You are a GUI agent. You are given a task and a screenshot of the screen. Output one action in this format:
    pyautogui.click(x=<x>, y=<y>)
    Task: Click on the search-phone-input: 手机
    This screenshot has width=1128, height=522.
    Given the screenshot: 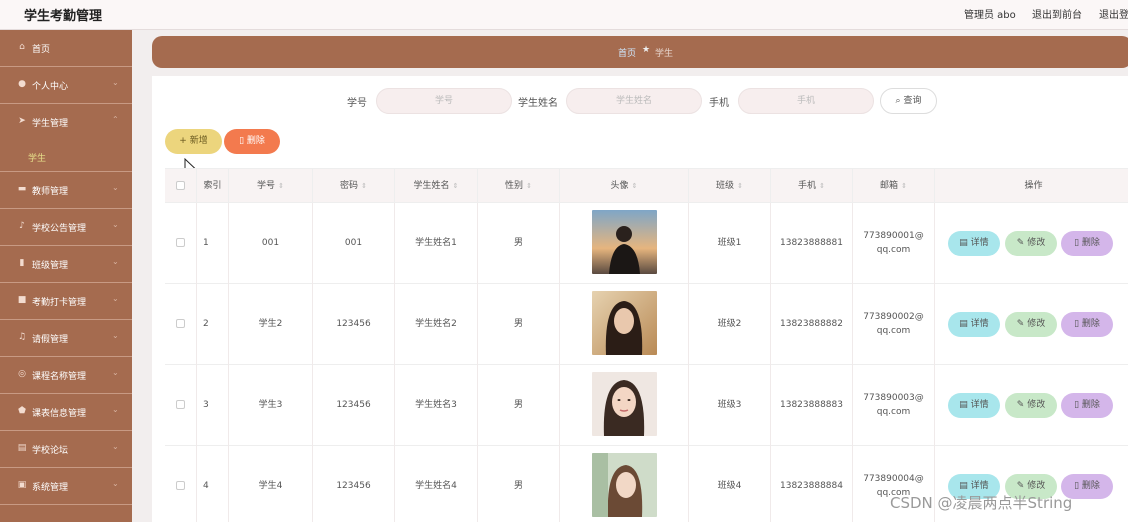 What is the action you would take?
    pyautogui.click(x=806, y=101)
    